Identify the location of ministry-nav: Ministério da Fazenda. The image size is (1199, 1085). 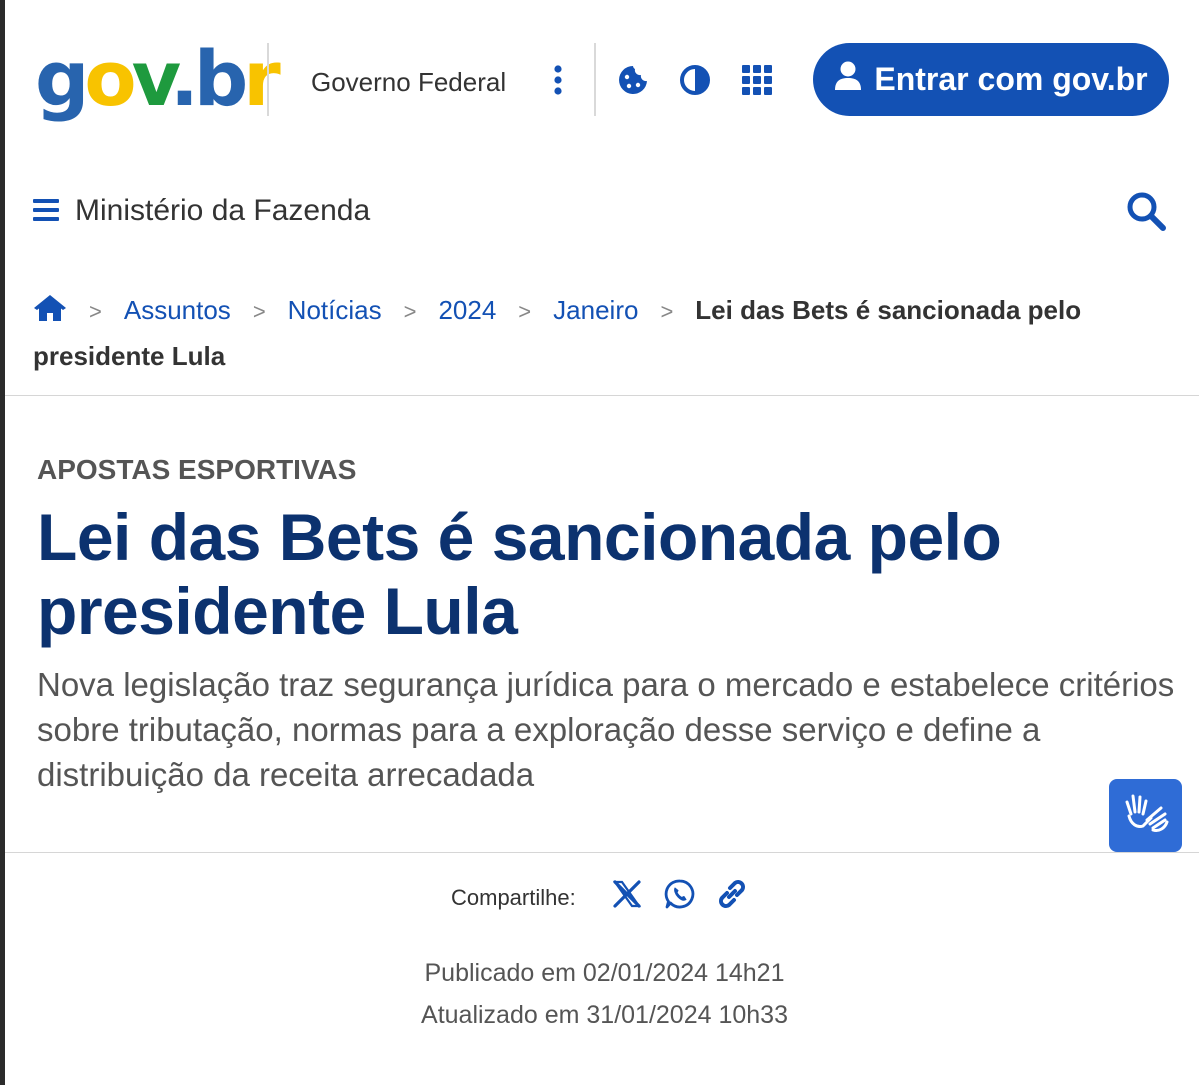
(602, 215).